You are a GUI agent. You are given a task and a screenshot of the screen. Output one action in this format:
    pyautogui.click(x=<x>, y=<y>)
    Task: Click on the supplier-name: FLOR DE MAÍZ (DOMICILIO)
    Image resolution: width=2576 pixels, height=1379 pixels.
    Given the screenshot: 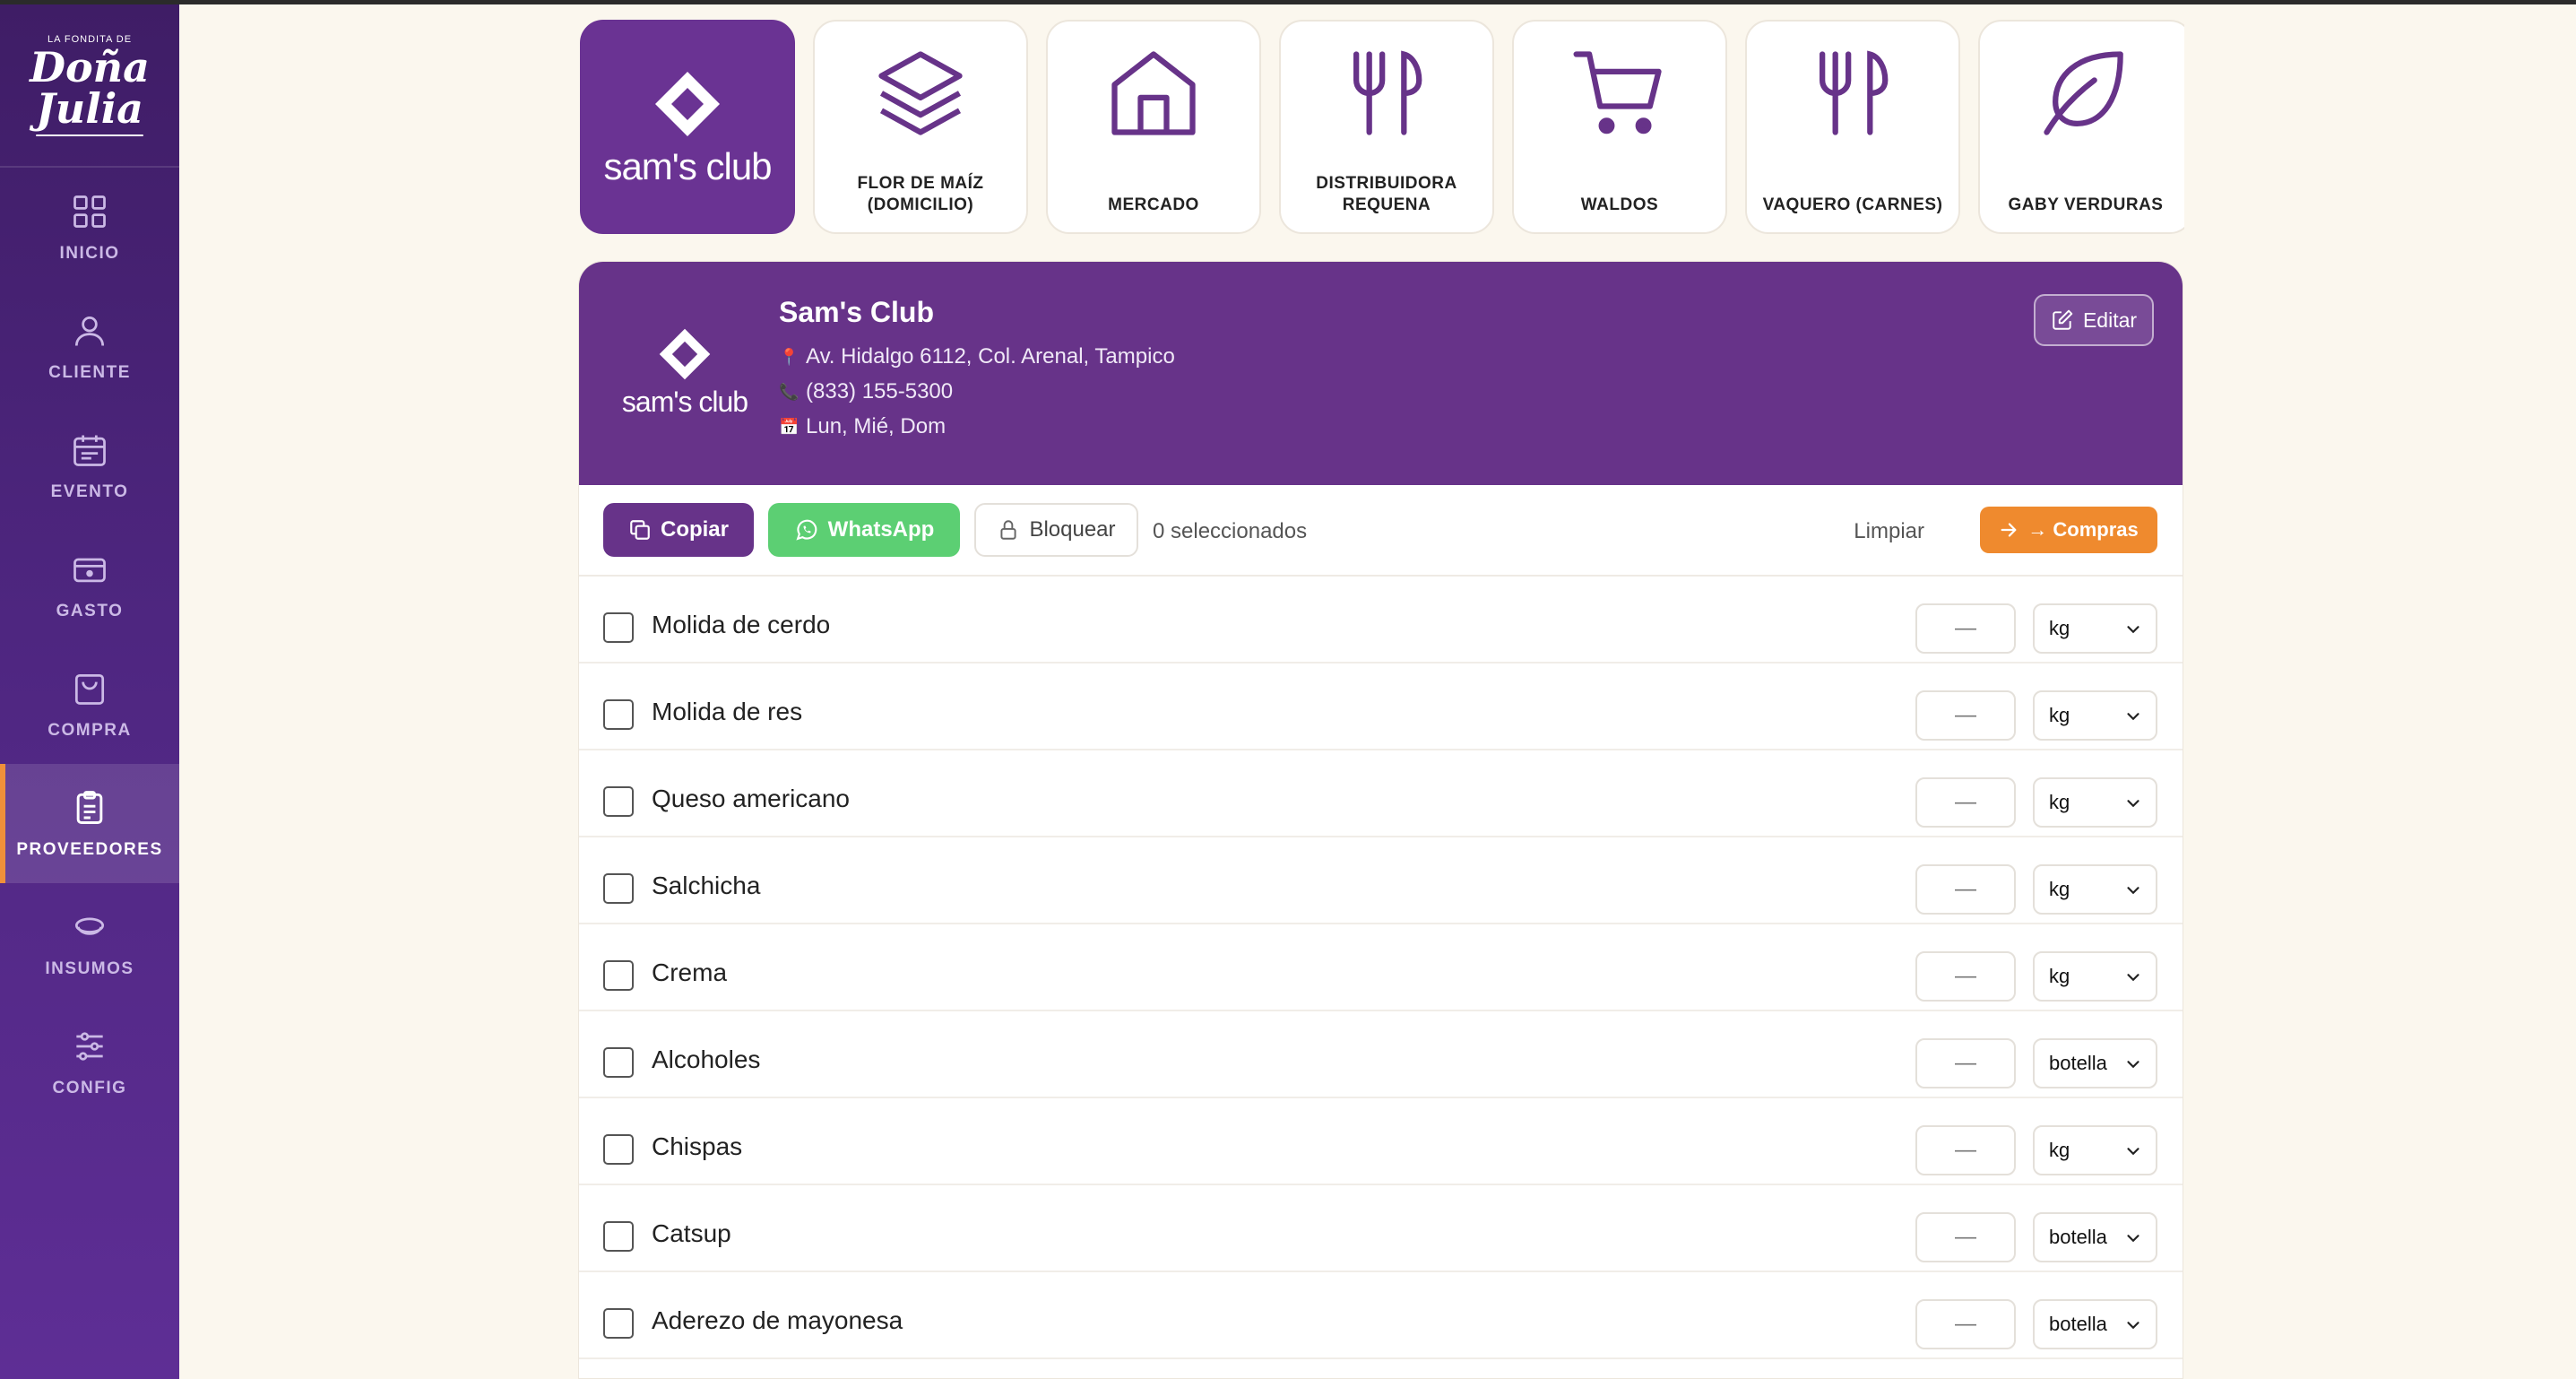 What is the action you would take?
    pyautogui.click(x=920, y=194)
    